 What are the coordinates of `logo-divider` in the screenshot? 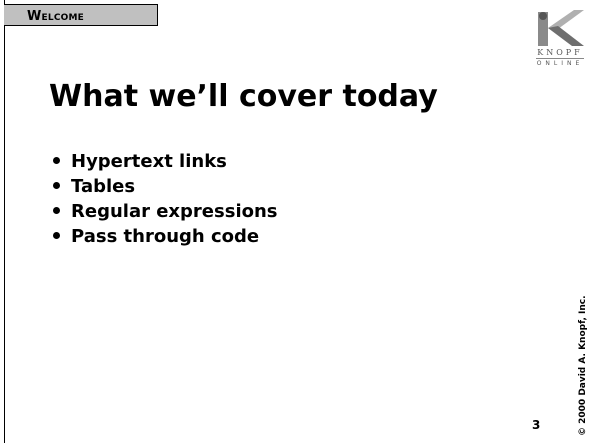 It's located at (560, 58).